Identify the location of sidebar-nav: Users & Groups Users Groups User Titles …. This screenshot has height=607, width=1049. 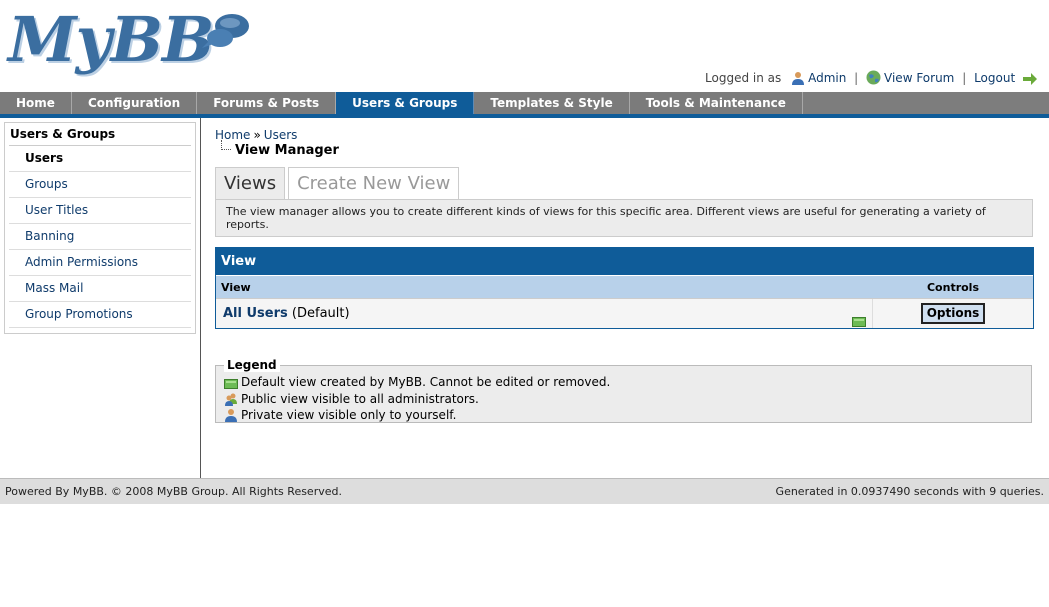
(100, 228).